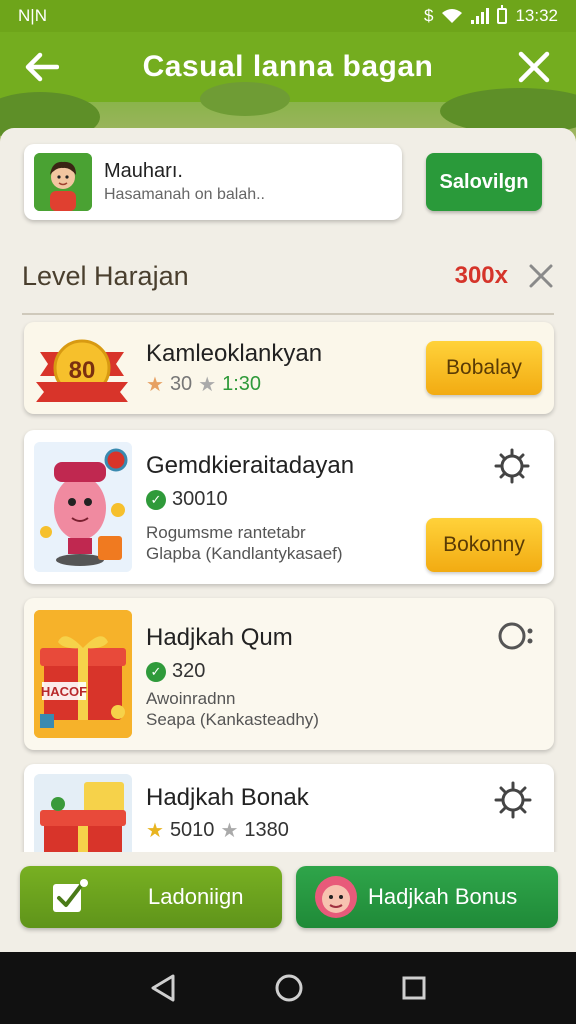 The image size is (576, 1024). What do you see at coordinates (443, 896) in the screenshot?
I see `bonus-label: Hadjkah Bonus` at bounding box center [443, 896].